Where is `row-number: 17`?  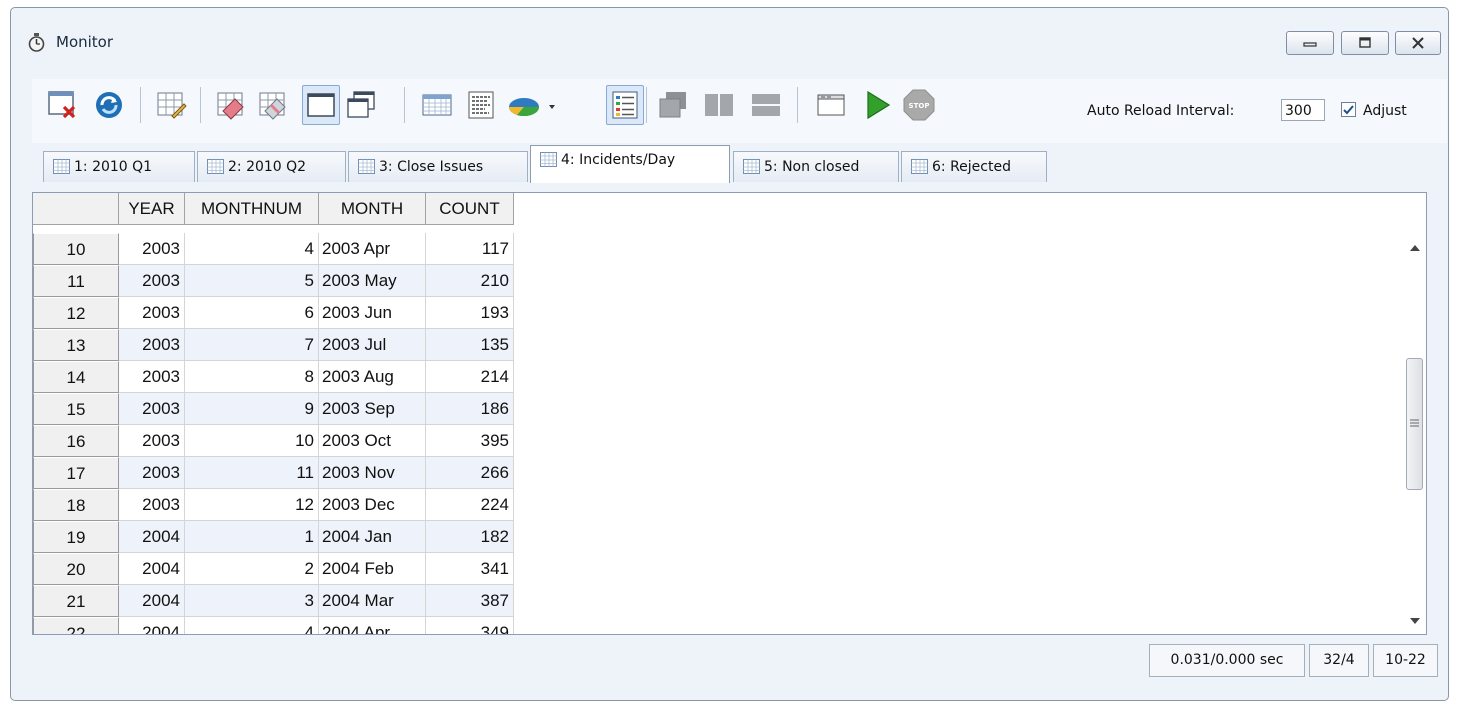 row-number: 17 is located at coordinates (76, 473).